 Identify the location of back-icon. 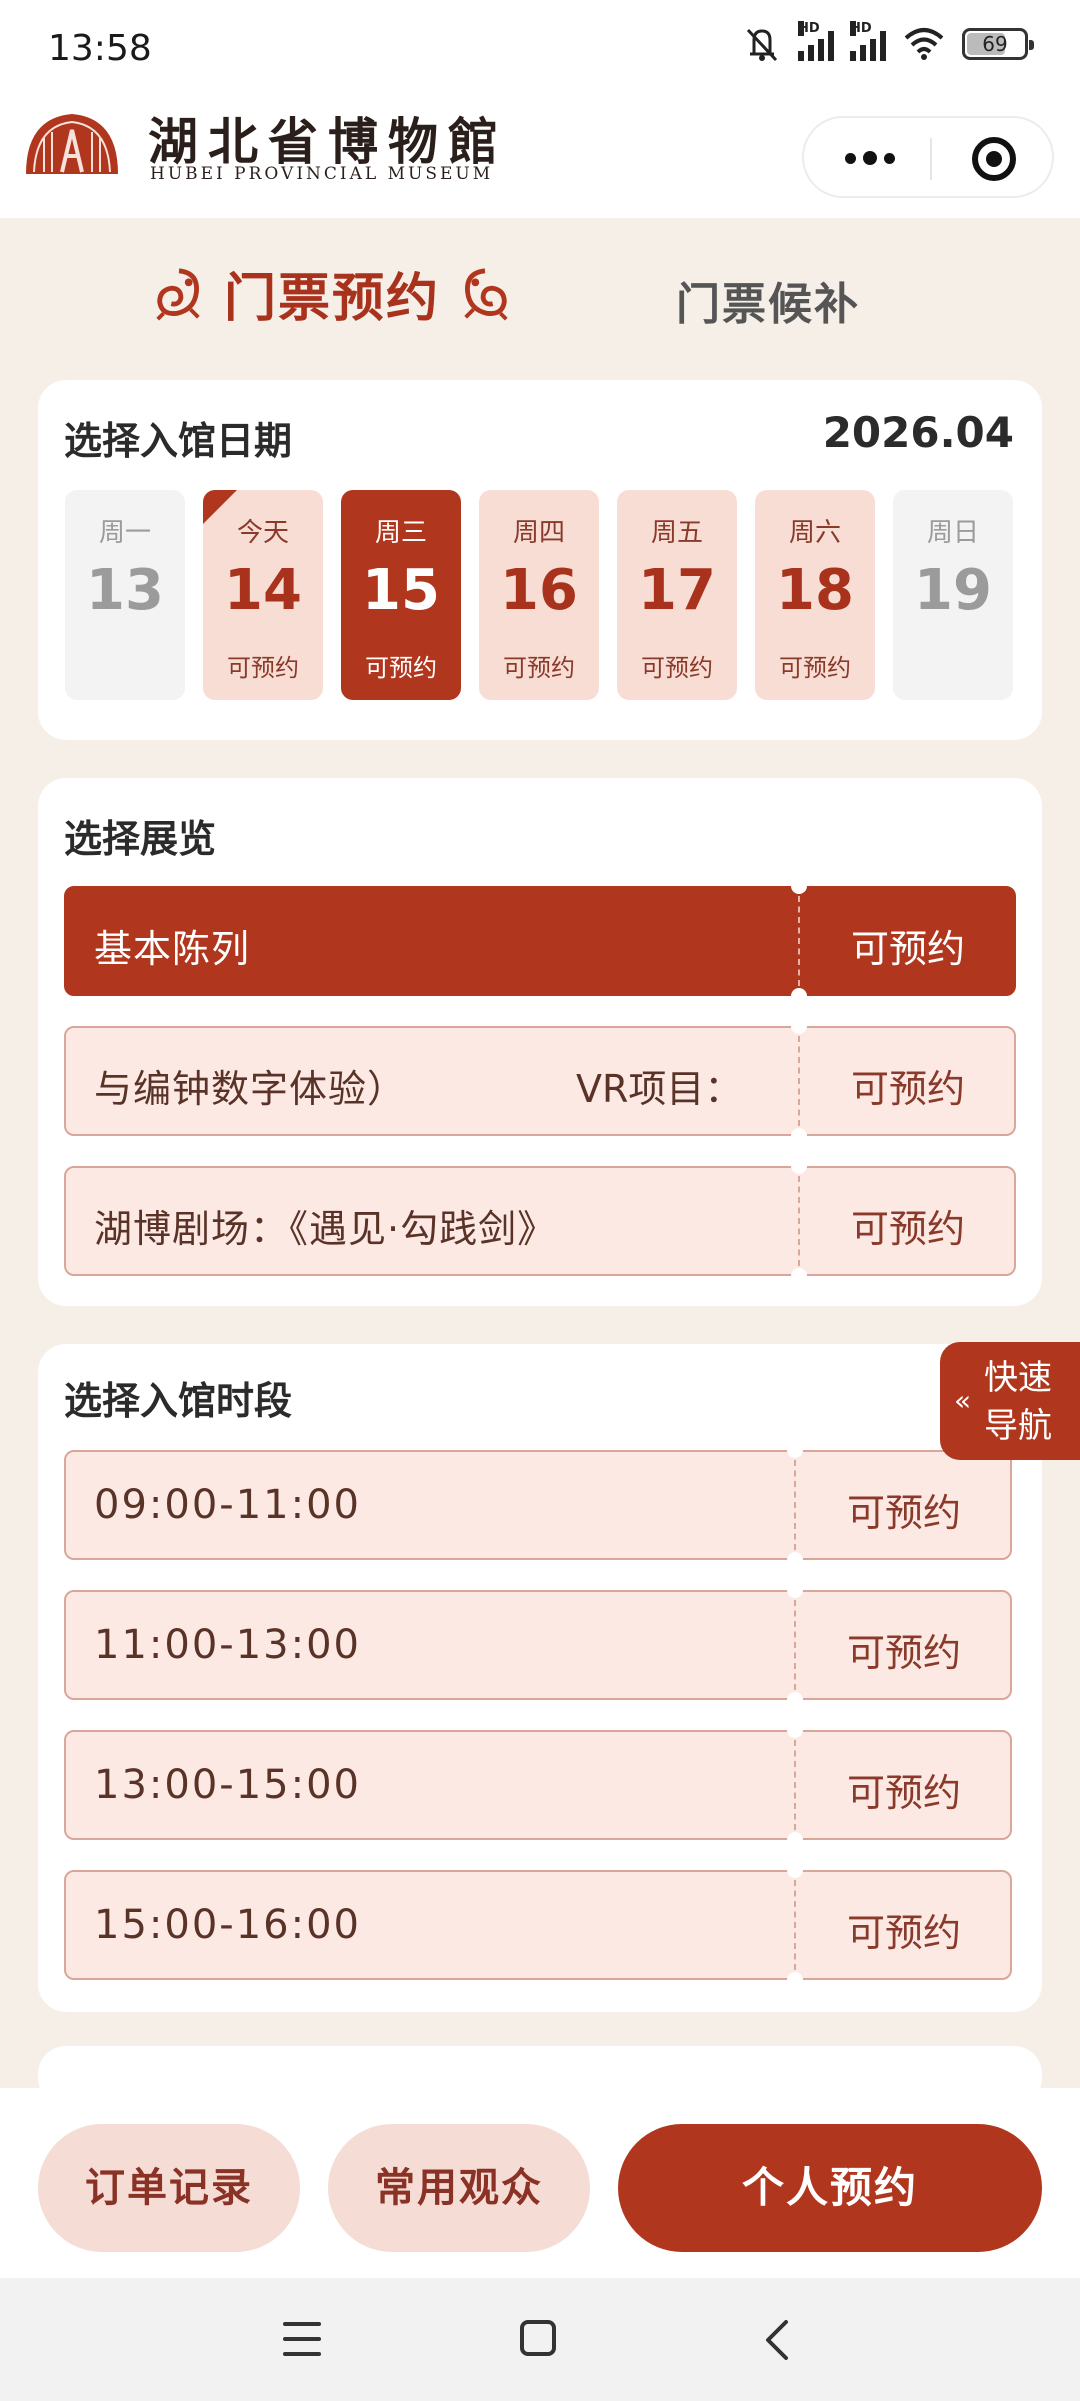
(778, 2340).